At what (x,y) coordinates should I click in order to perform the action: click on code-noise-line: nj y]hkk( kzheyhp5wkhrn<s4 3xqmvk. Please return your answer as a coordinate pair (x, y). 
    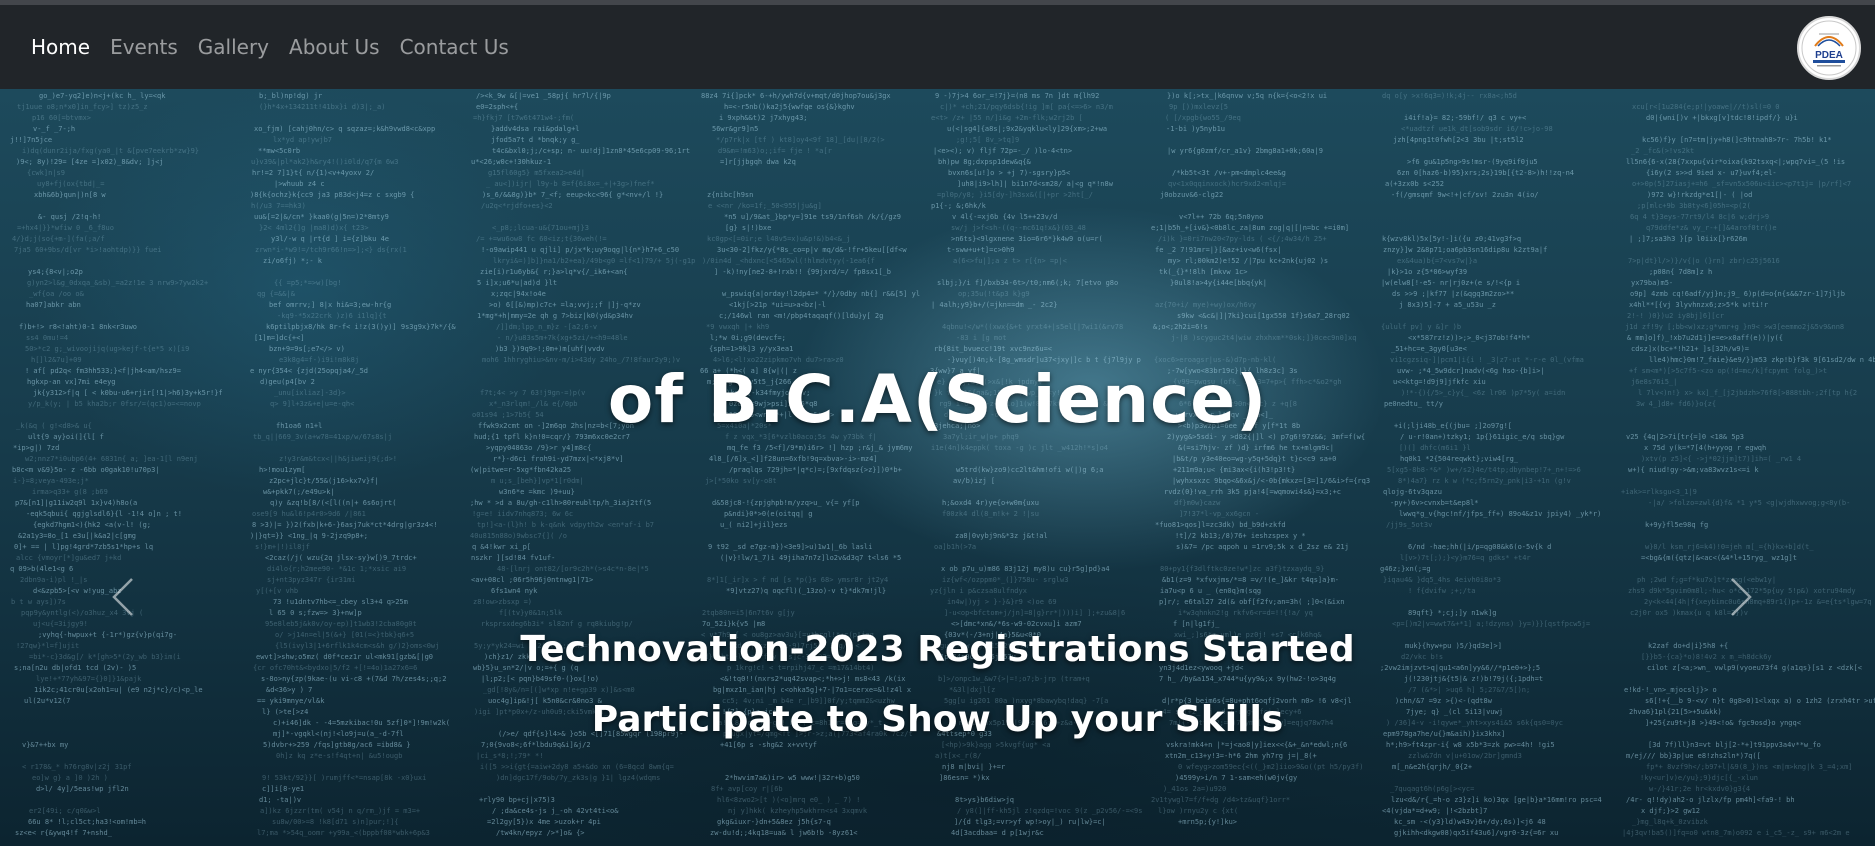
    Looking at the image, I should click on (798, 811).